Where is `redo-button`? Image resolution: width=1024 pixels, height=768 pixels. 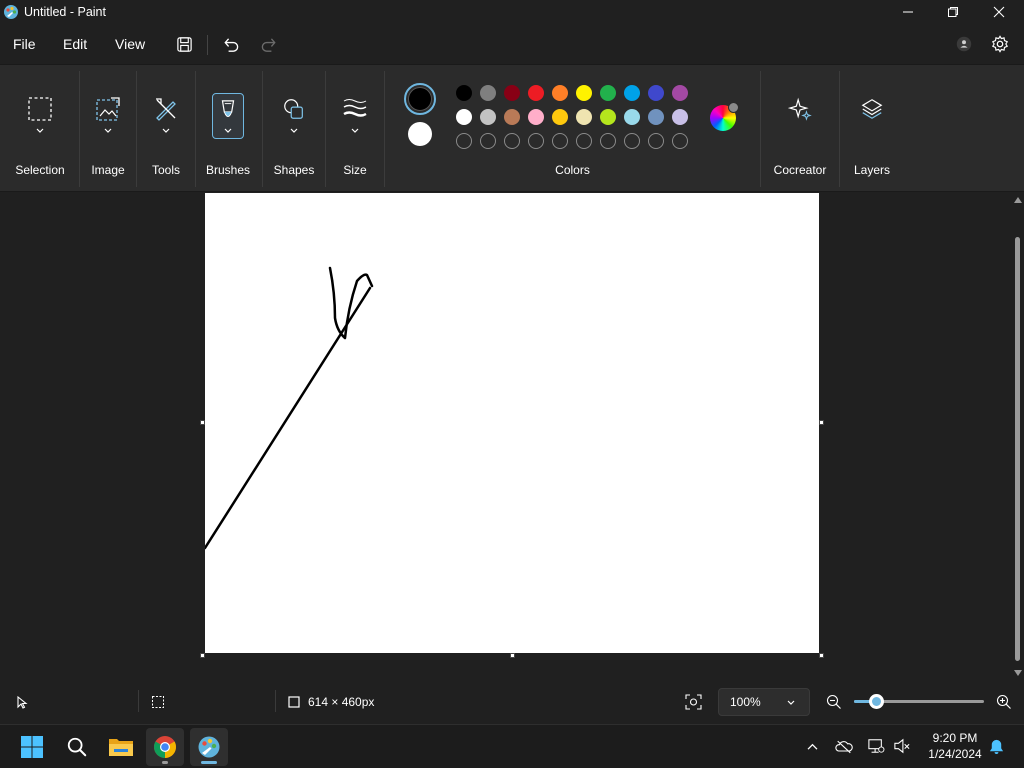
redo-button is located at coordinates (269, 44).